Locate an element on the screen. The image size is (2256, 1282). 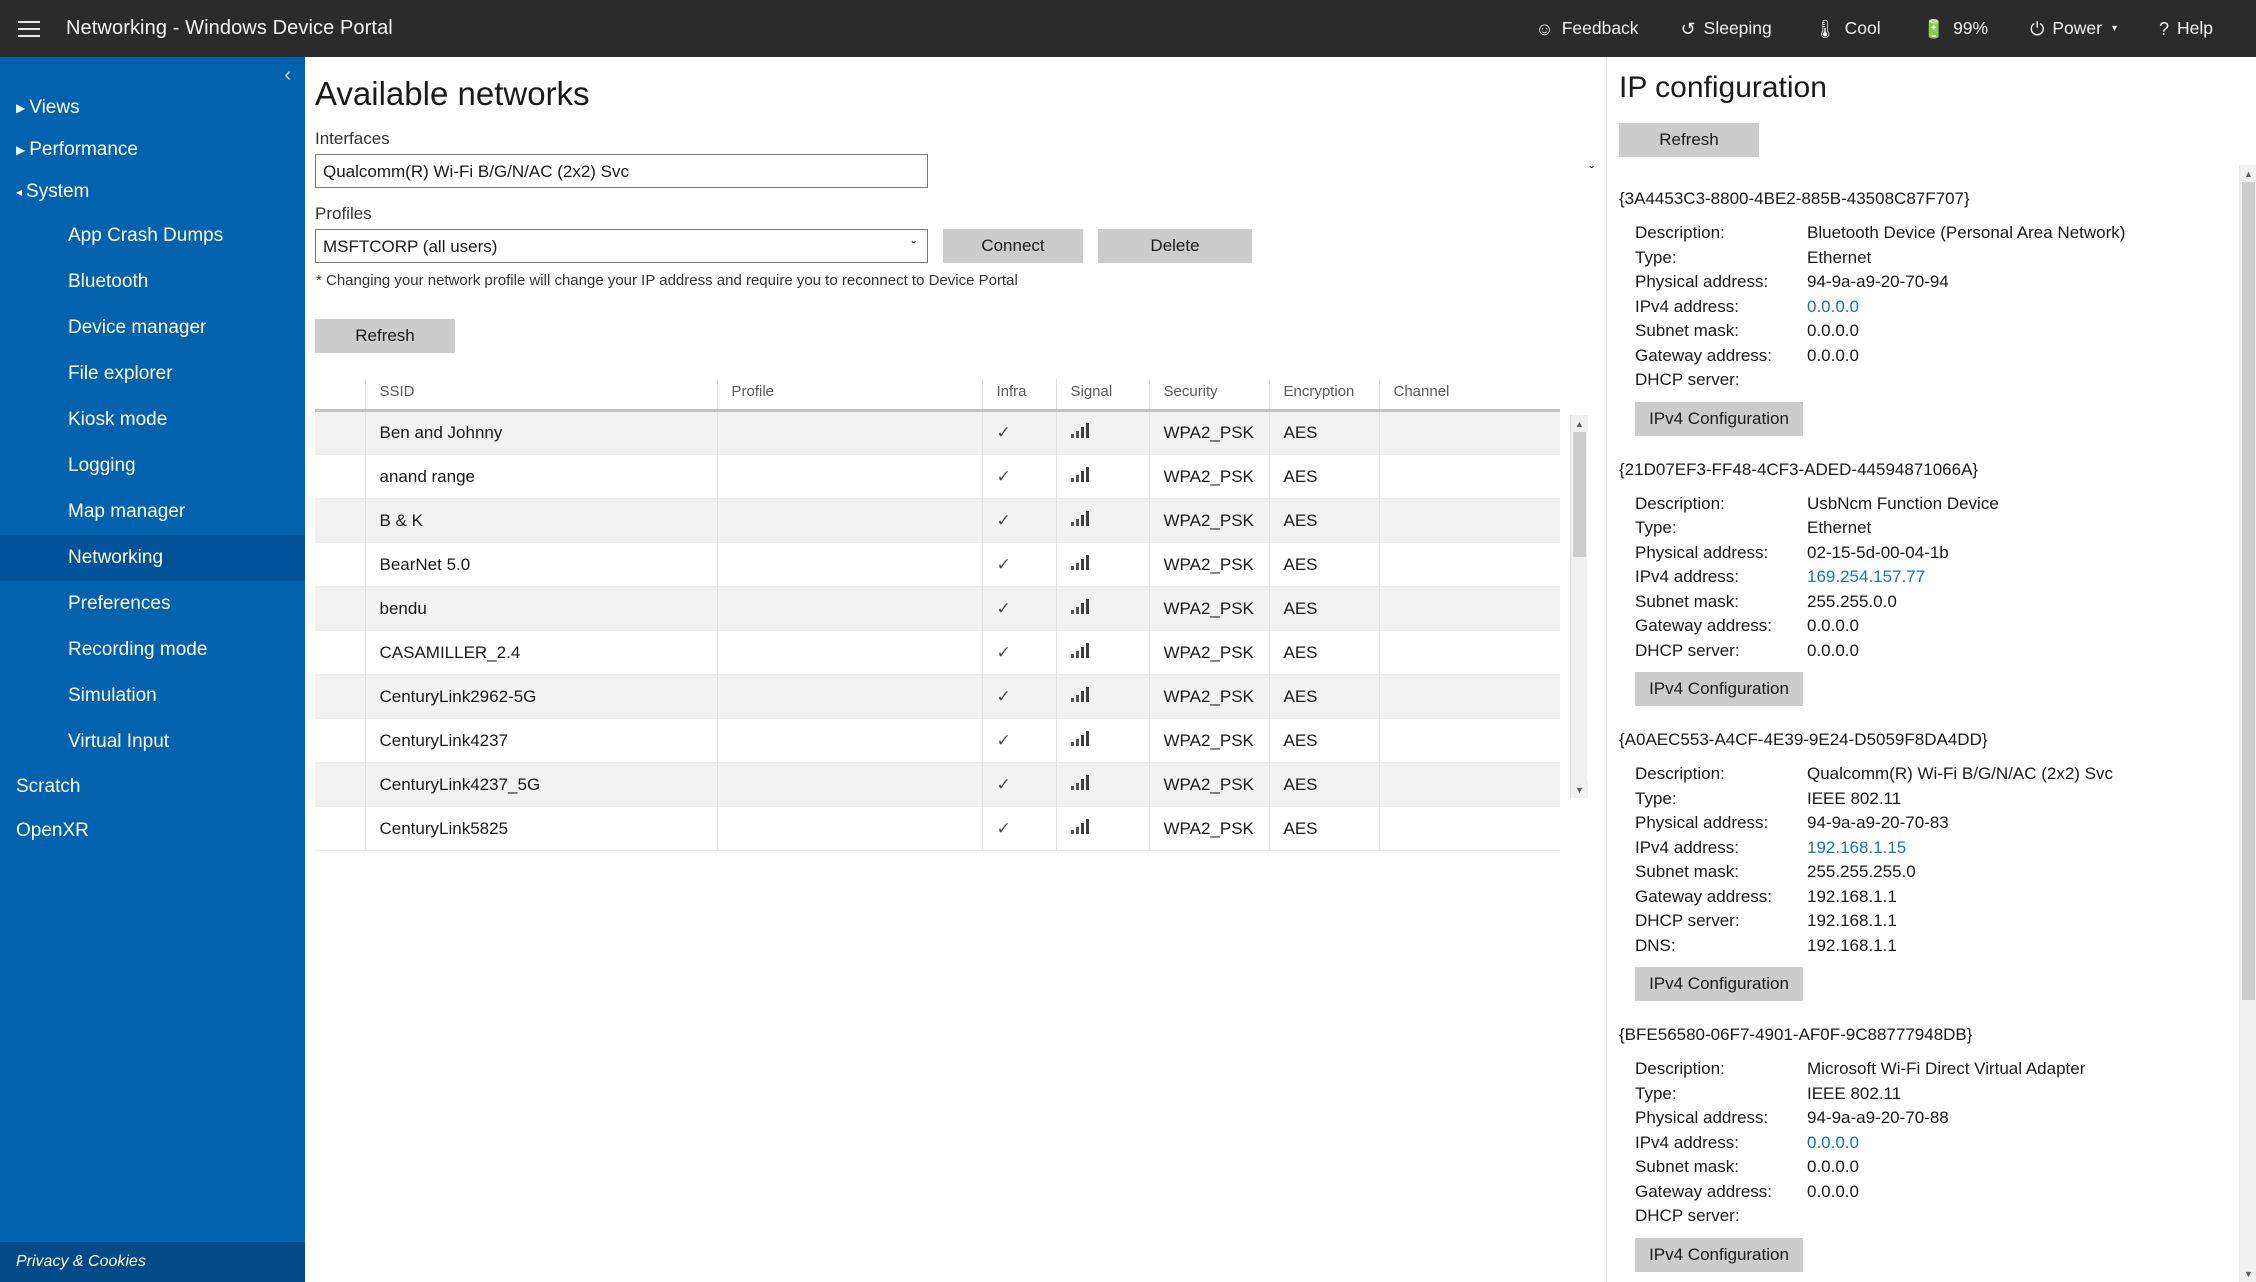
adapter-field-physical-address: Physical address: 94-9a-a9-20-70-88 is located at coordinates (1937, 1118).